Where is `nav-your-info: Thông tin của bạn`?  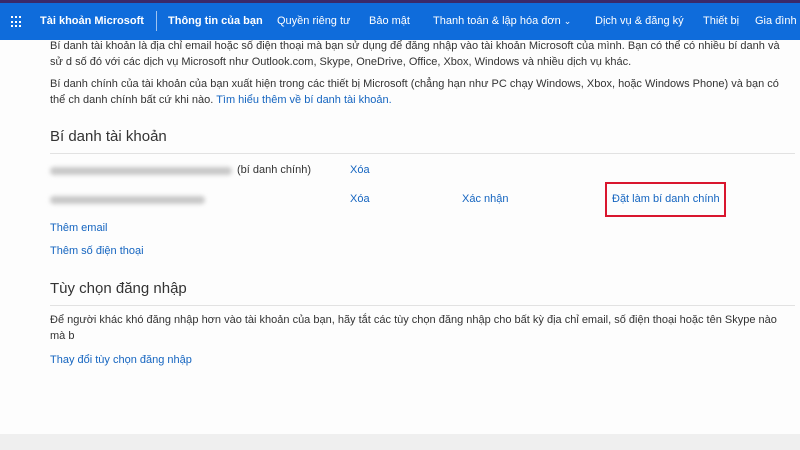 nav-your-info: Thông tin của bạn is located at coordinates (215, 21).